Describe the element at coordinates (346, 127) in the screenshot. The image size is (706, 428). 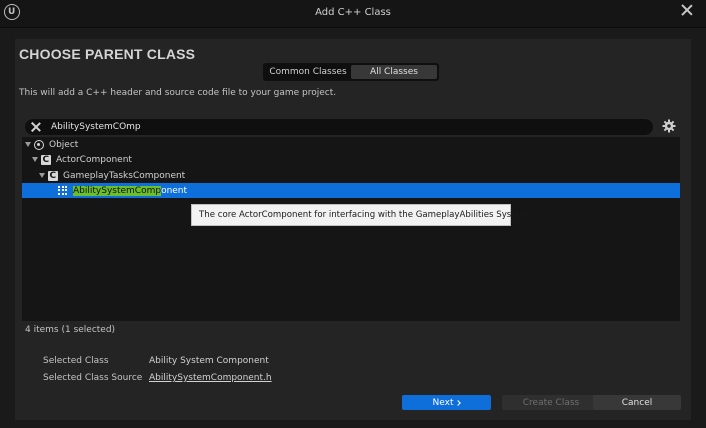
I see `search-input` at that location.